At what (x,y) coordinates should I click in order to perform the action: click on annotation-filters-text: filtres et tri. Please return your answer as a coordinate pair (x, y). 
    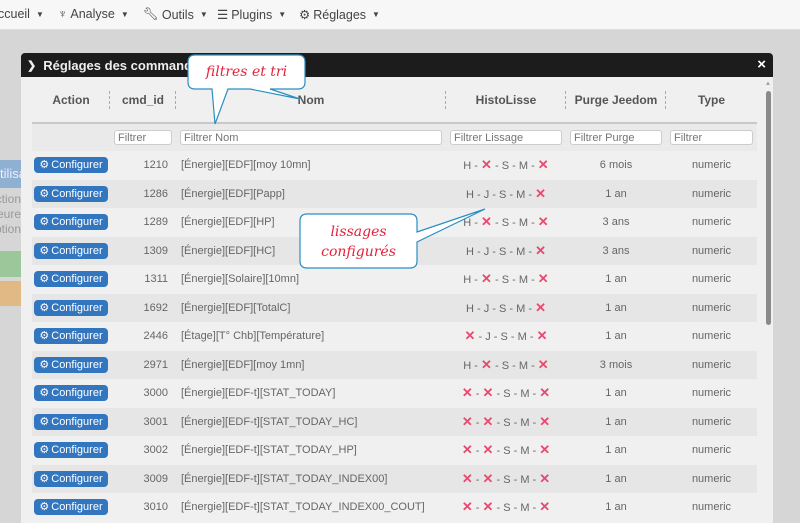
    Looking at the image, I should click on (246, 72).